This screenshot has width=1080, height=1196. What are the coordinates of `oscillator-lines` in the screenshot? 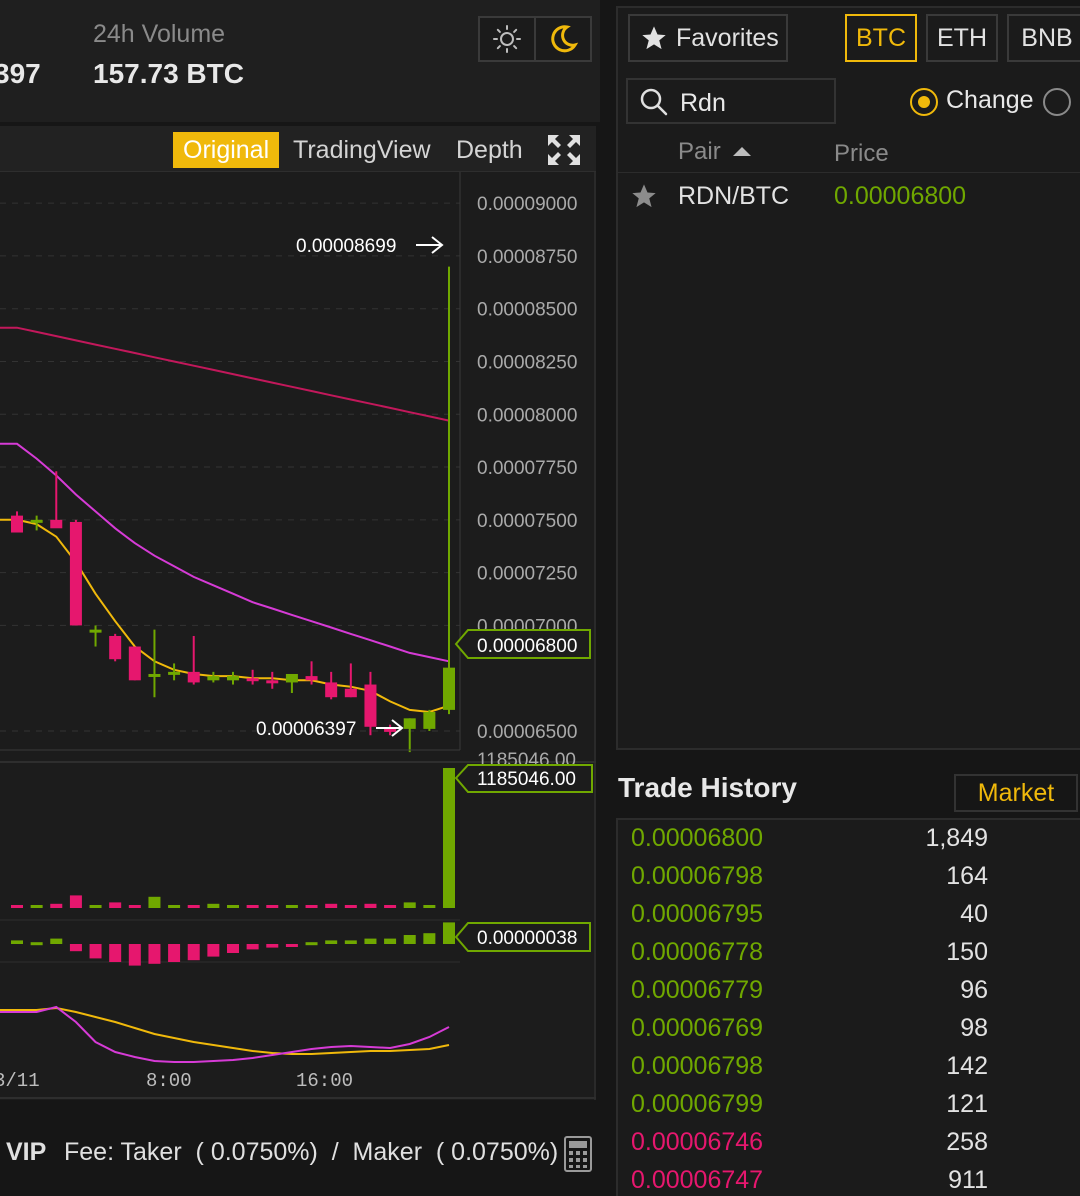 It's located at (225, 1034).